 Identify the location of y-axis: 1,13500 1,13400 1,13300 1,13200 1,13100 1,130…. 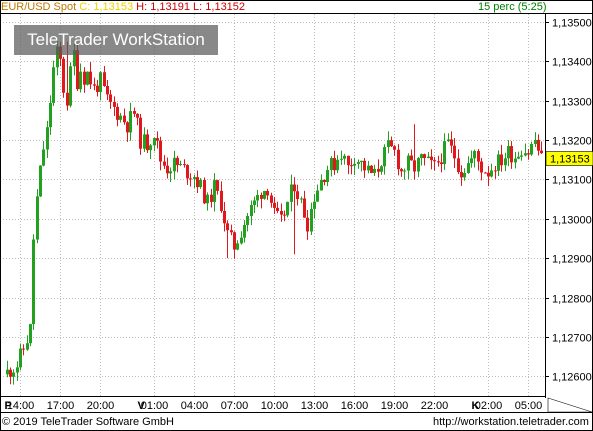
(568, 201).